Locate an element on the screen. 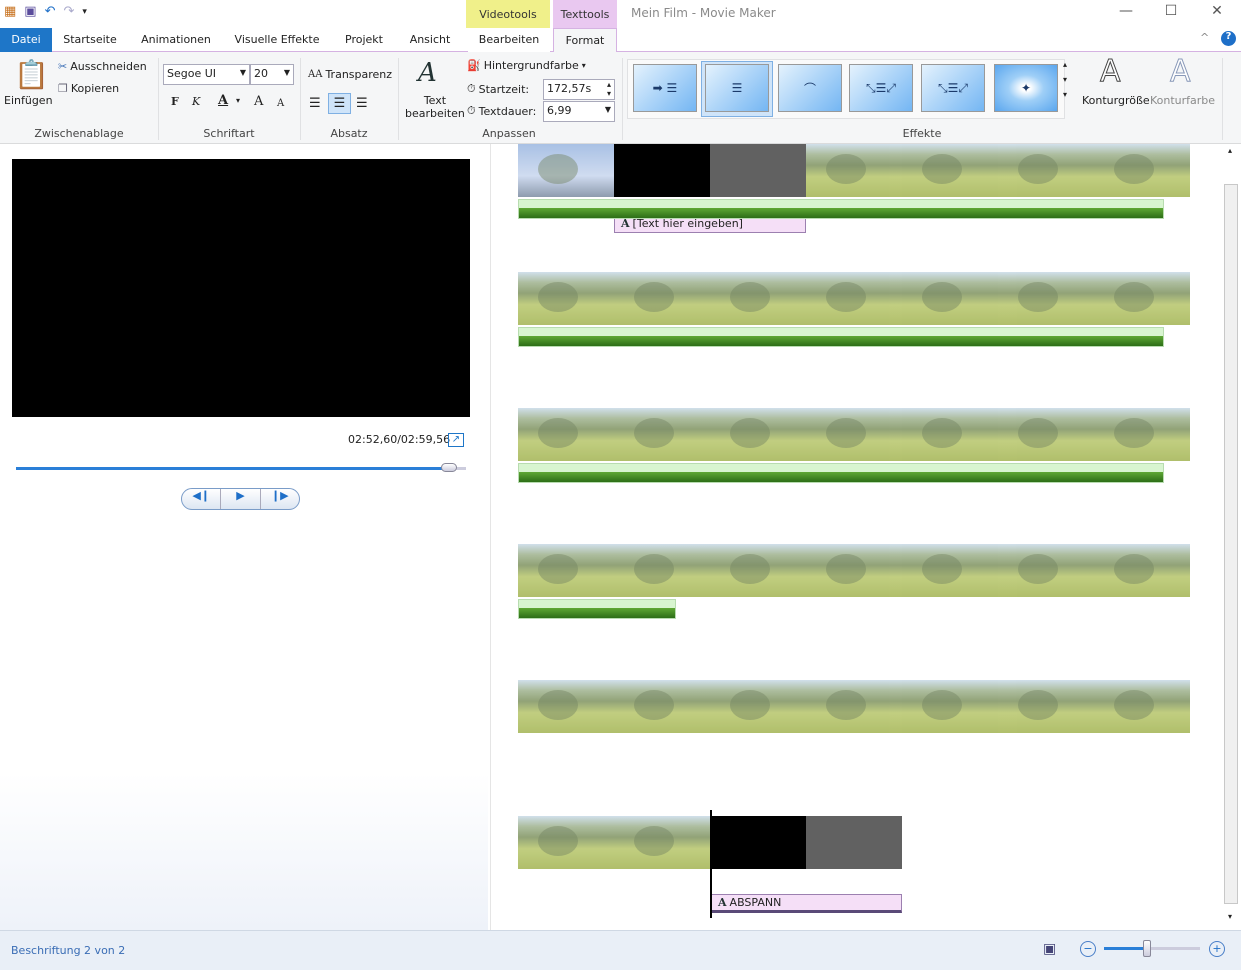 This screenshot has width=1241, height=970. tab-projekt: Projekt is located at coordinates (364, 40).